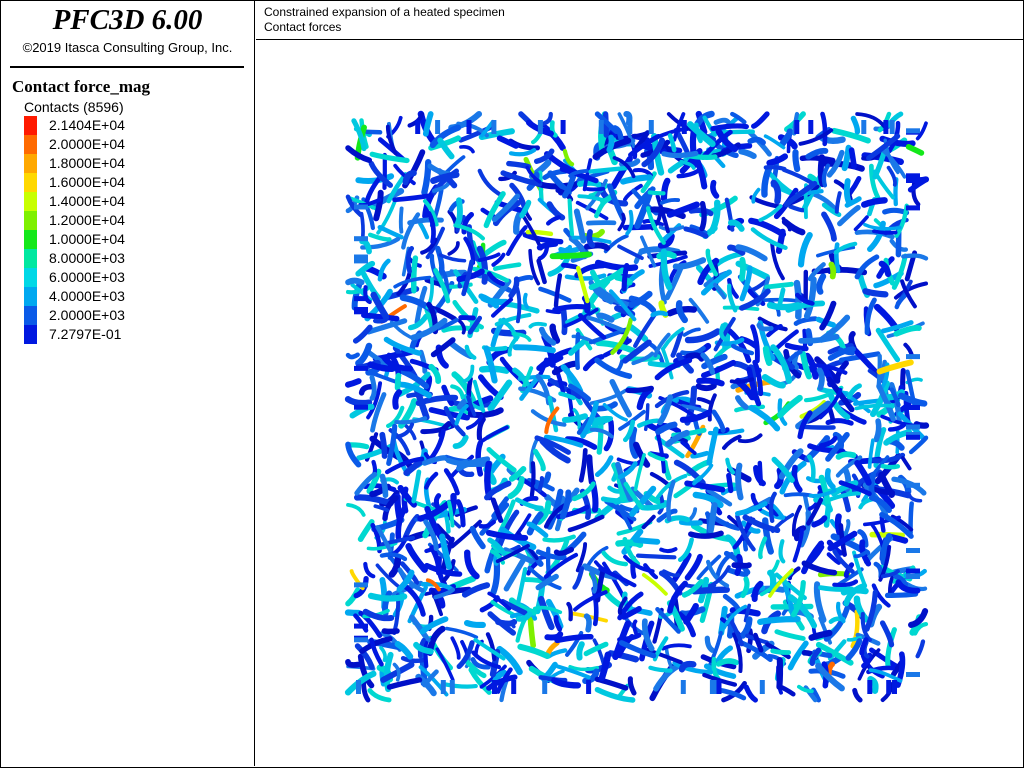 Image resolution: width=1024 pixels, height=768 pixels. I want to click on app-title: PFC3D 6.00, so click(127, 20).